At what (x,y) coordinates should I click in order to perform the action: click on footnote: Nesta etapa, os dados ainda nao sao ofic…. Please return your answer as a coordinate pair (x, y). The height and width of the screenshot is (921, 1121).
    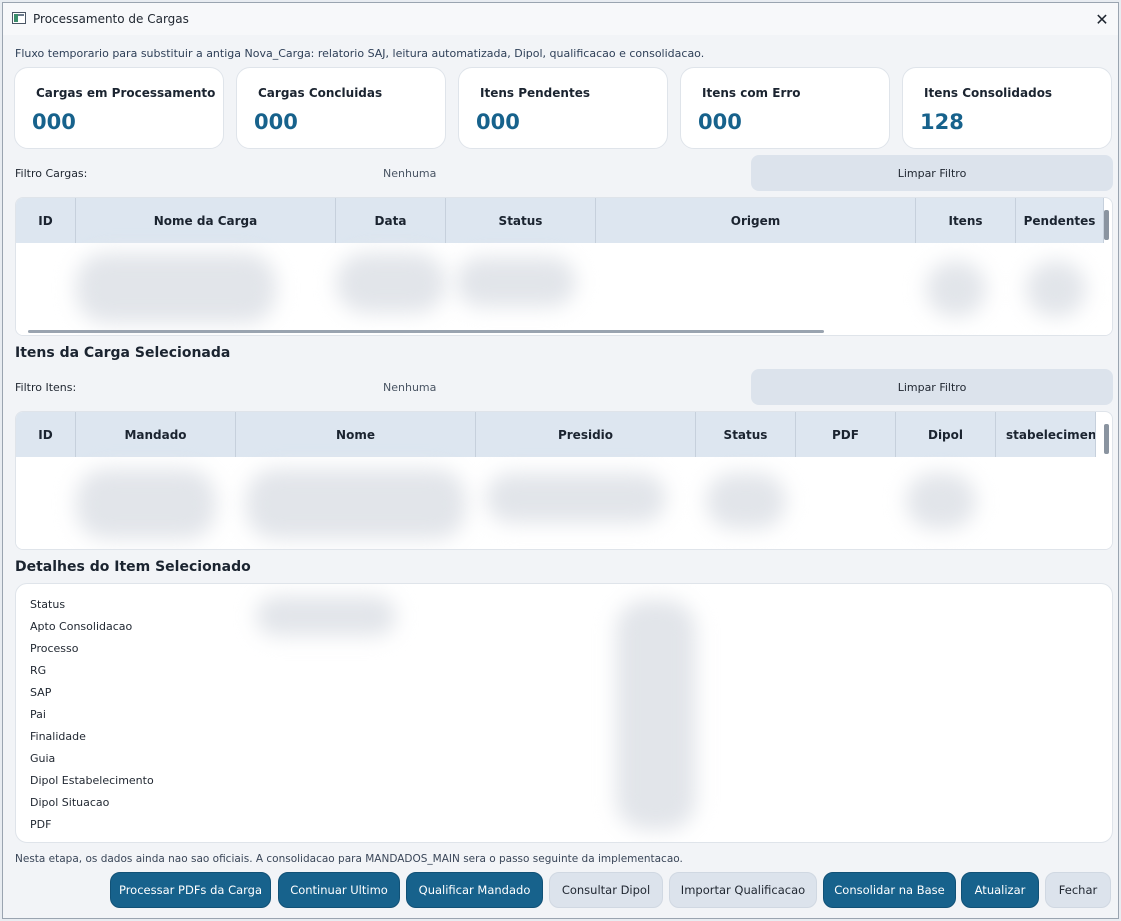
    Looking at the image, I should click on (349, 859).